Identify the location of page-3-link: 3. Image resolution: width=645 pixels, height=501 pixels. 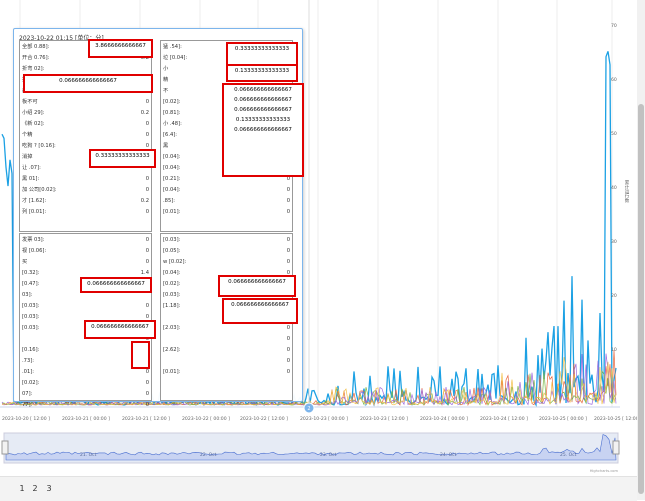
(49, 489).